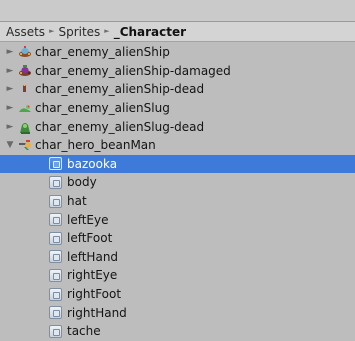  What do you see at coordinates (24, 88) in the screenshot?
I see `alien-ship-dead-icon` at bounding box center [24, 88].